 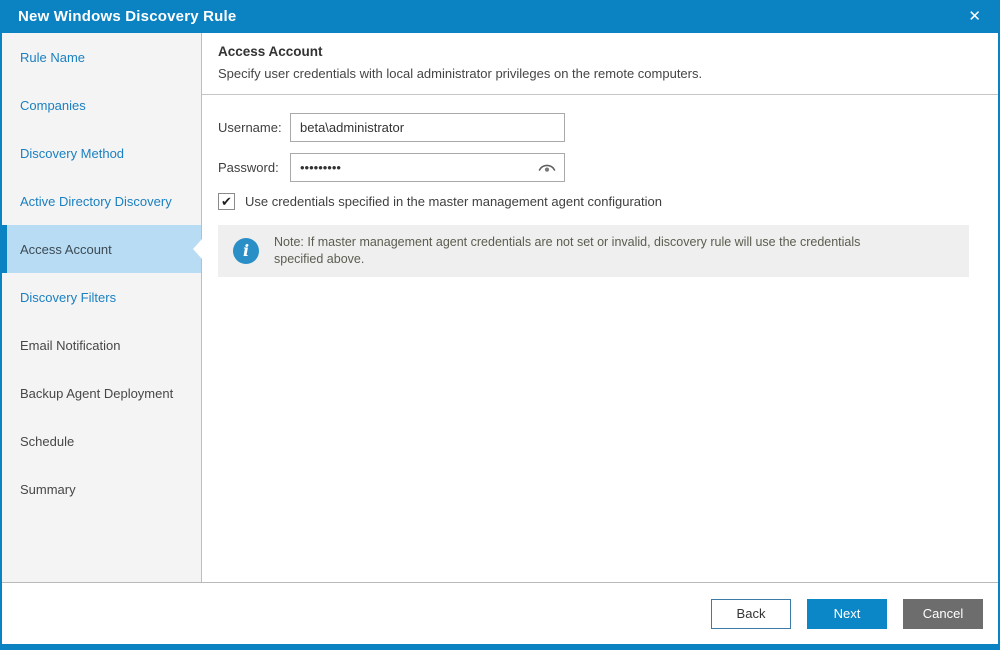 I want to click on sidebar-item-summary: Summary, so click(x=101, y=489).